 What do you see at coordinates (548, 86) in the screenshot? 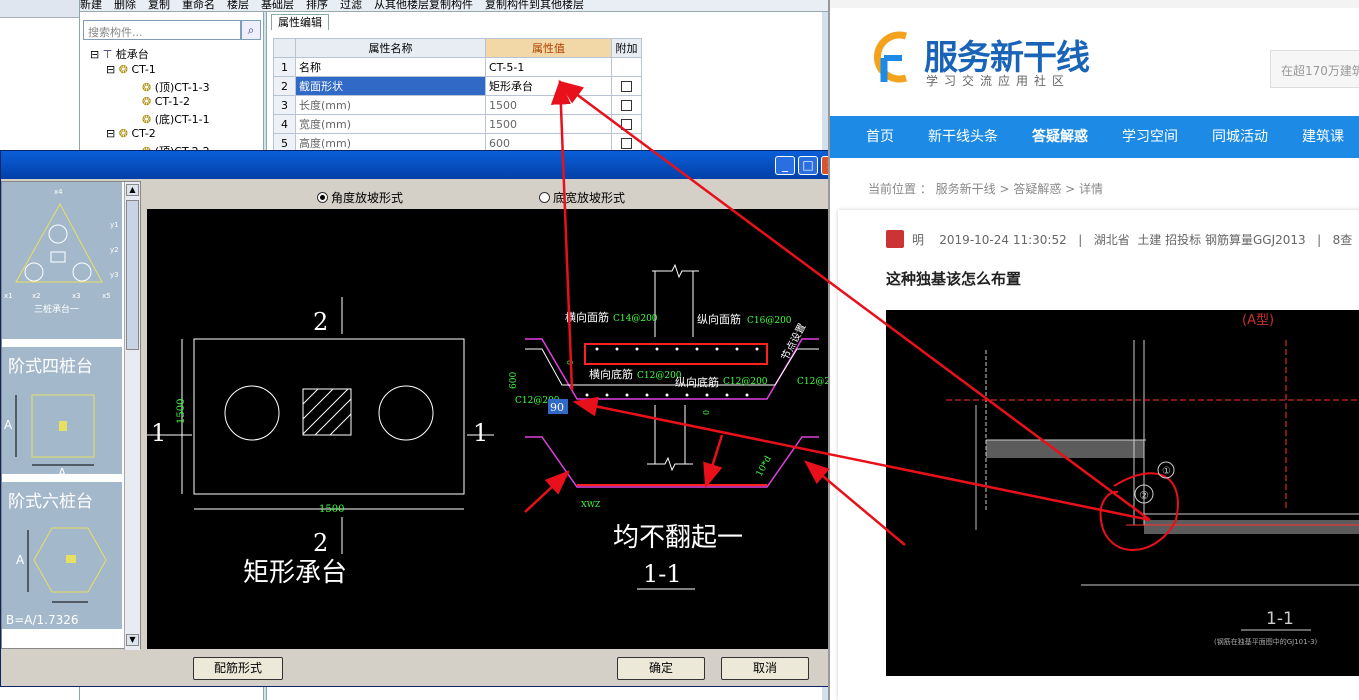
I see `prop-value: 矩形承台` at bounding box center [548, 86].